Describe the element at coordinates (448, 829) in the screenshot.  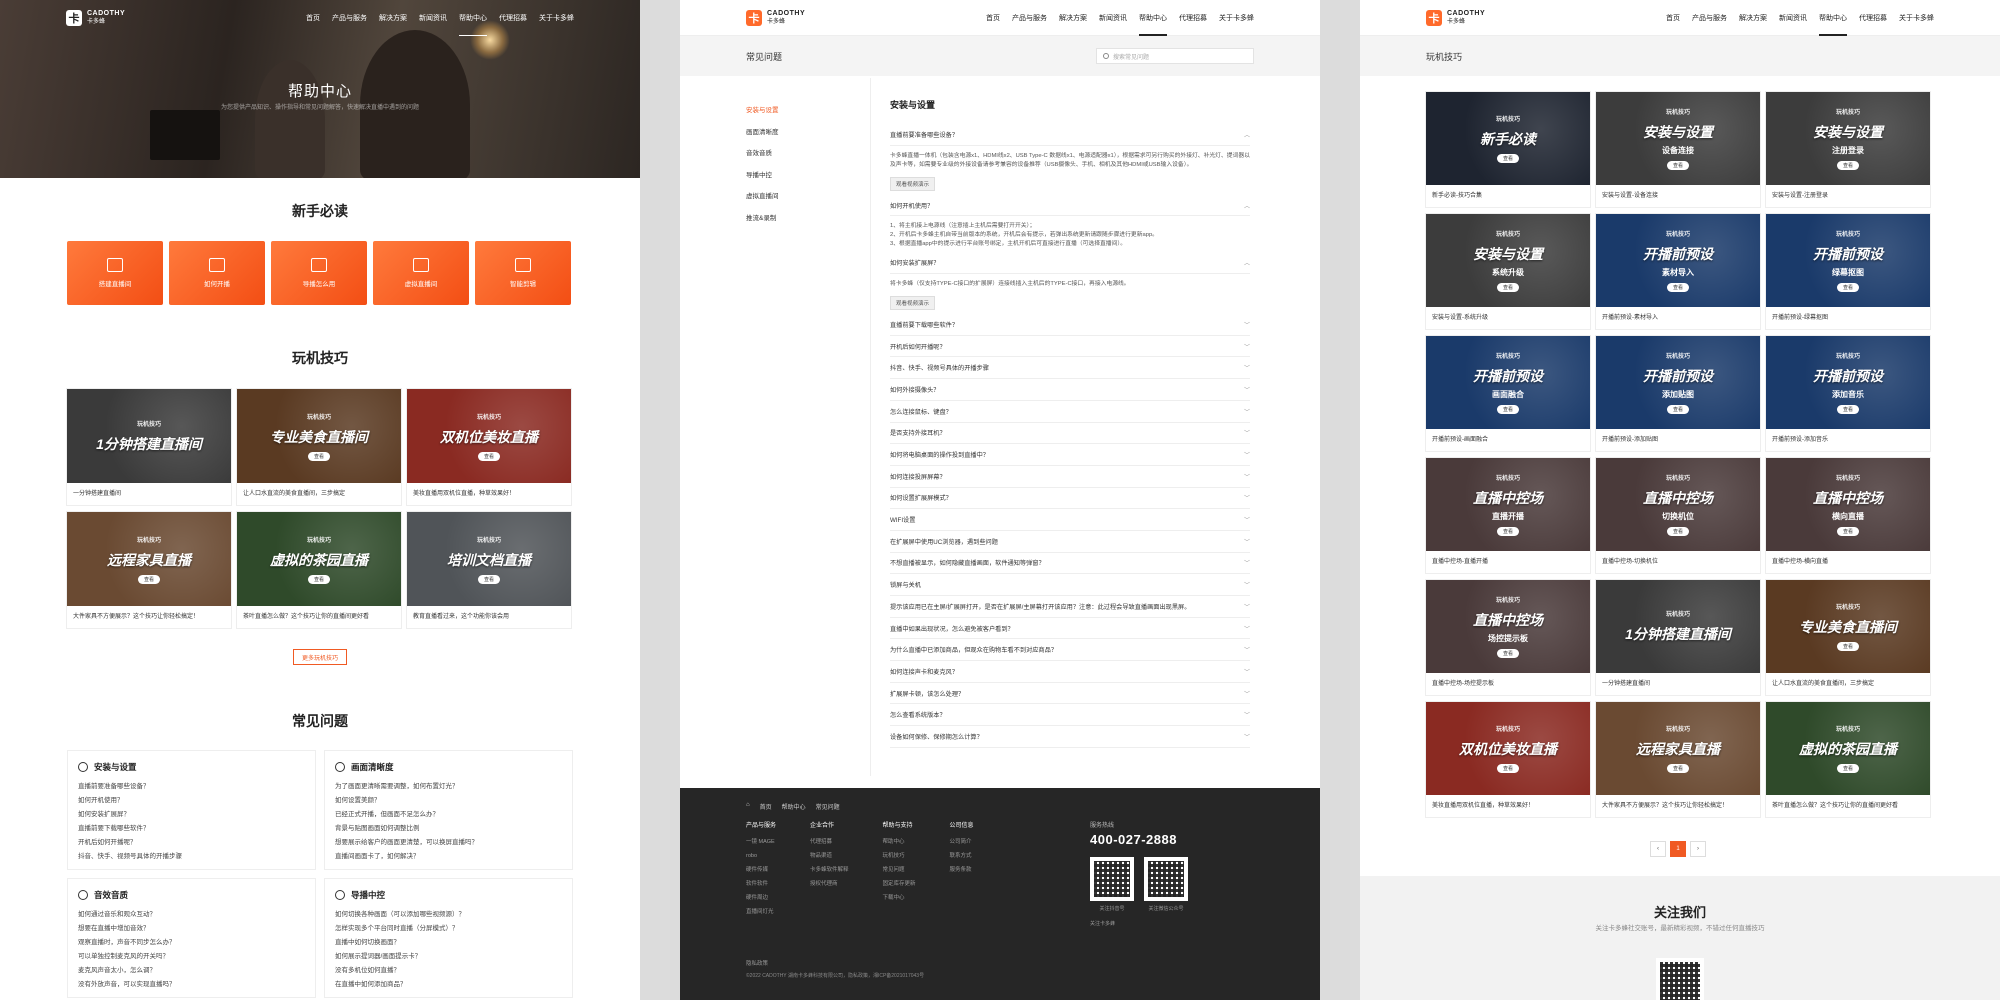
I see `faq-link: 背景与贴图画面如何调整比例` at that location.